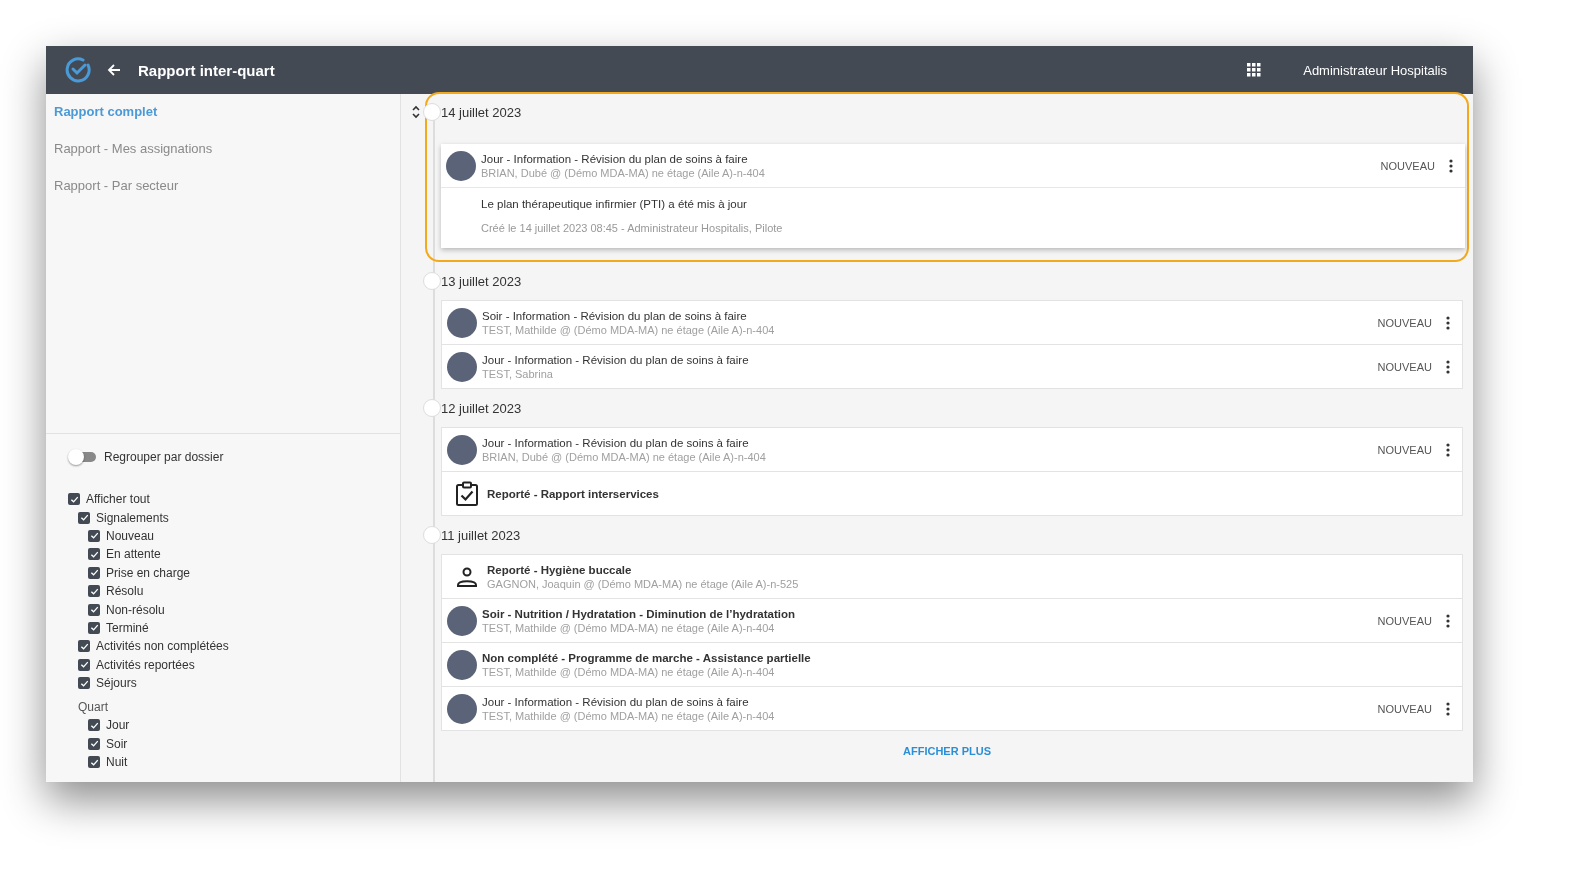 This screenshot has width=1580, height=883. I want to click on group-toggle, so click(83, 457).